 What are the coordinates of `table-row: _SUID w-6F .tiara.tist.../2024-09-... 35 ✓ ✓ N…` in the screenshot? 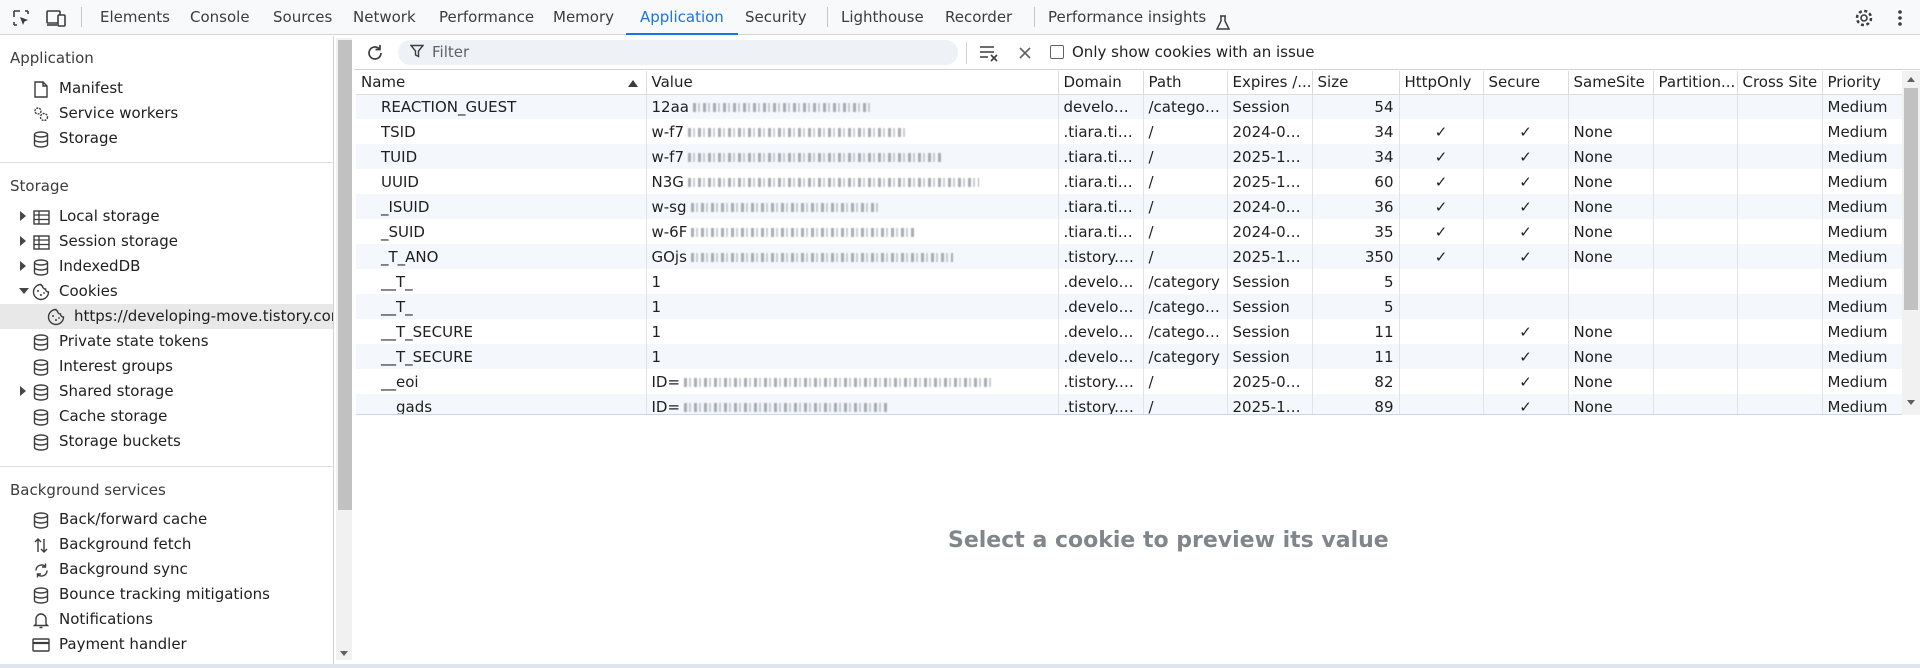 It's located at (1129, 231).